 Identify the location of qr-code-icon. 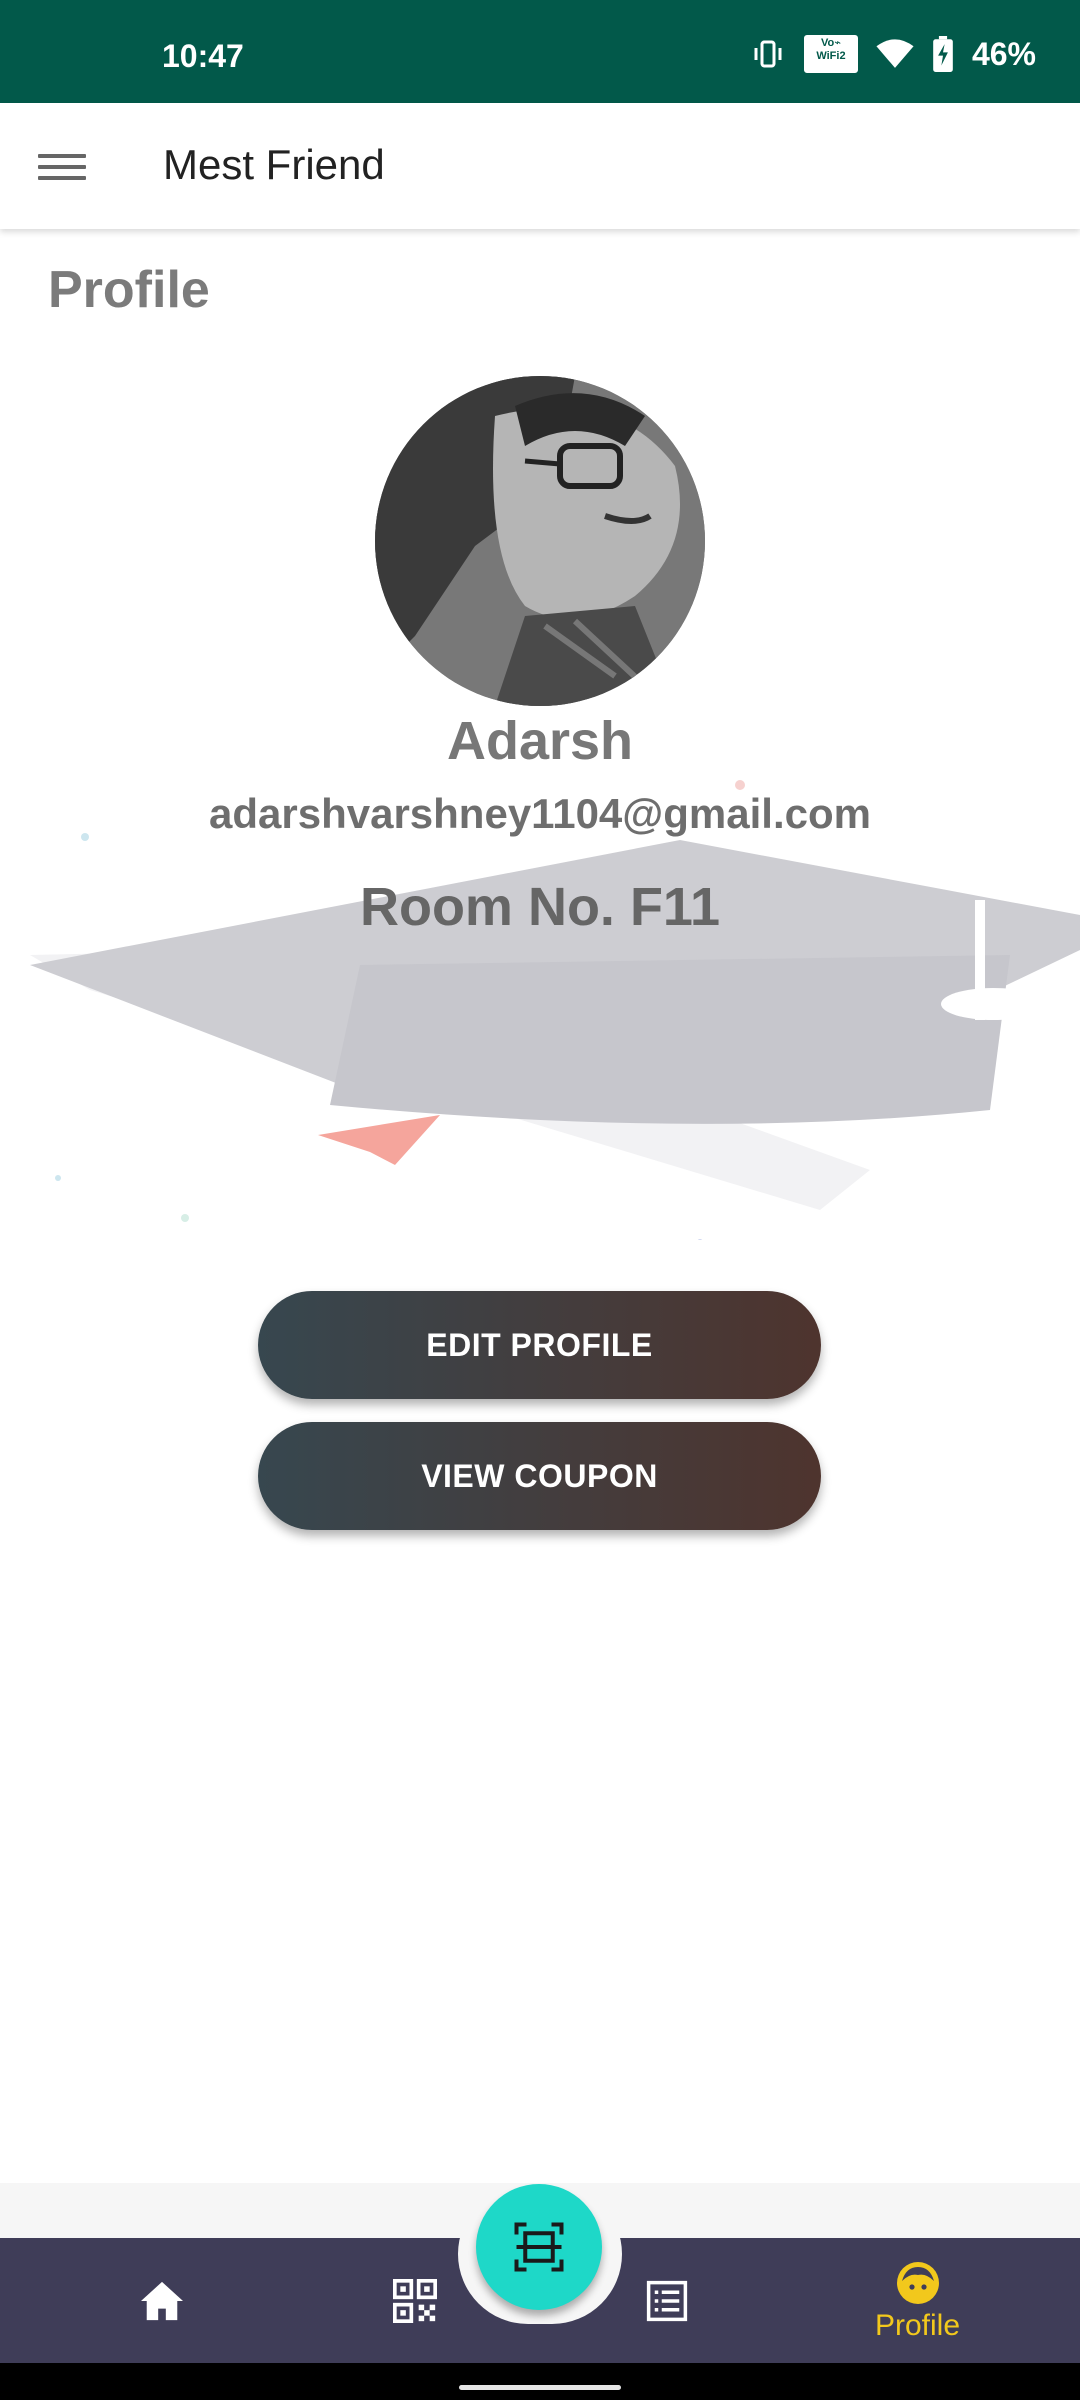
(415, 2300).